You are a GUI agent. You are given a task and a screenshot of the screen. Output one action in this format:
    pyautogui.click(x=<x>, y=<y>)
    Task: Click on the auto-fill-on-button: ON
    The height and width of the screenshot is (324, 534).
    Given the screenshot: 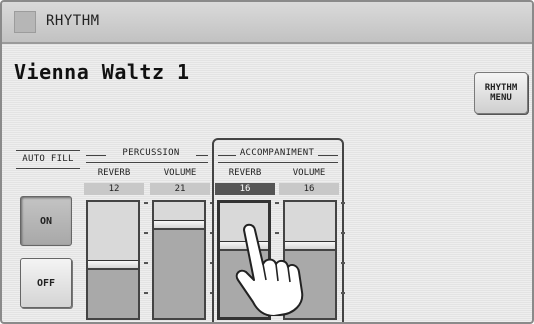 What is the action you would take?
    pyautogui.click(x=46, y=221)
    